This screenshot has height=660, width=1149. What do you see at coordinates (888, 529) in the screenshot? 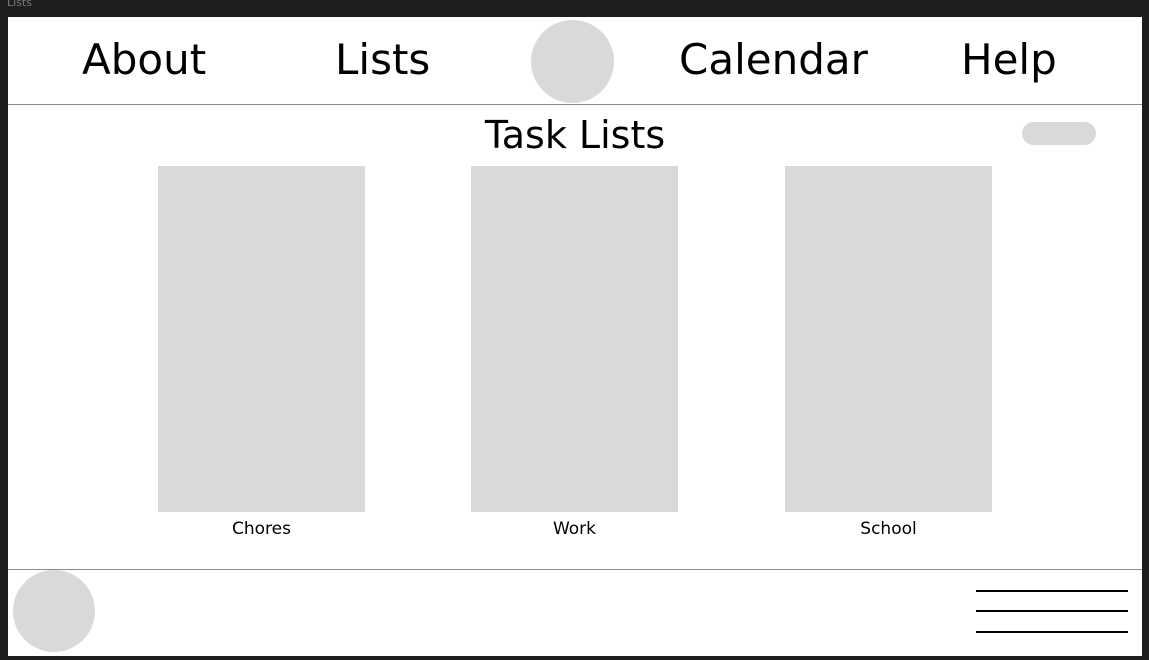
I see `list-card-label: School` at bounding box center [888, 529].